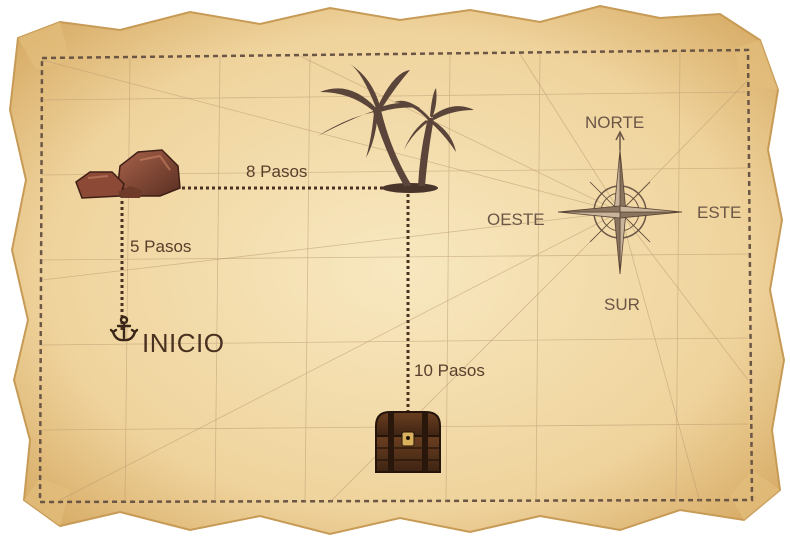  What do you see at coordinates (719, 212) in the screenshot?
I see `compass-label-east: ESTE` at bounding box center [719, 212].